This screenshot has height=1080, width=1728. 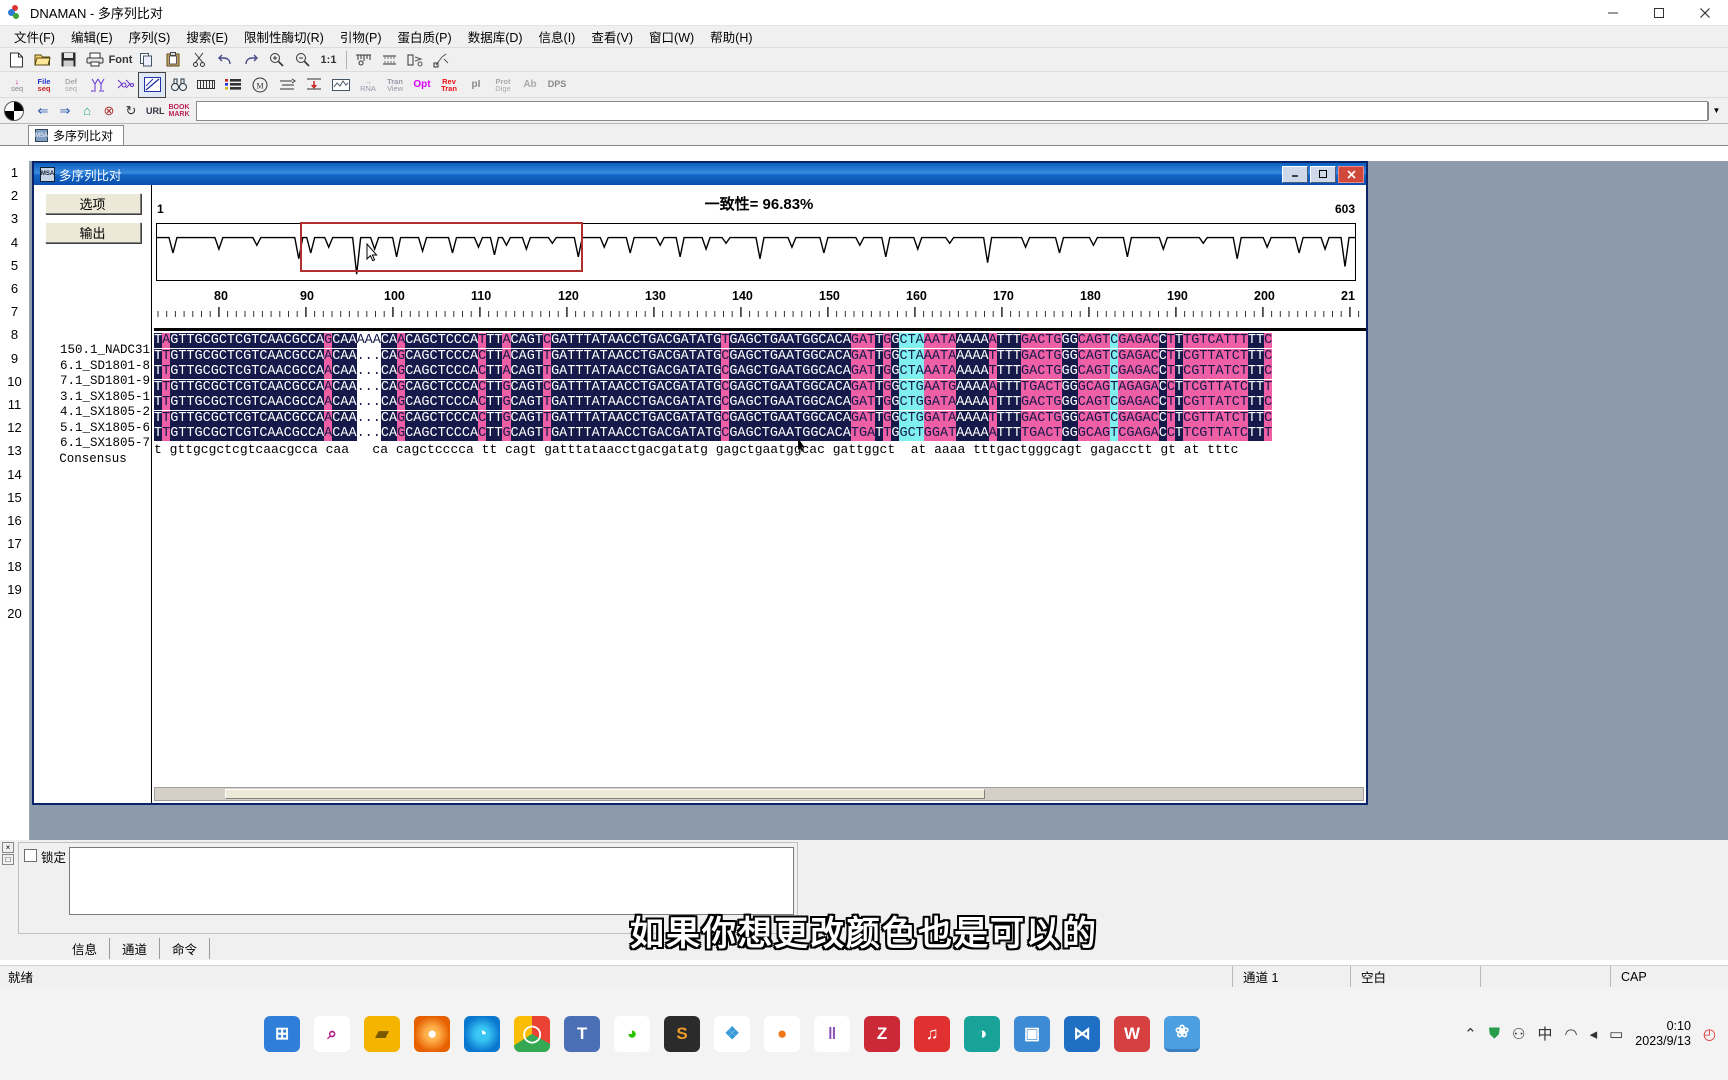 I want to click on menu-info: 信息(I), so click(x=557, y=36).